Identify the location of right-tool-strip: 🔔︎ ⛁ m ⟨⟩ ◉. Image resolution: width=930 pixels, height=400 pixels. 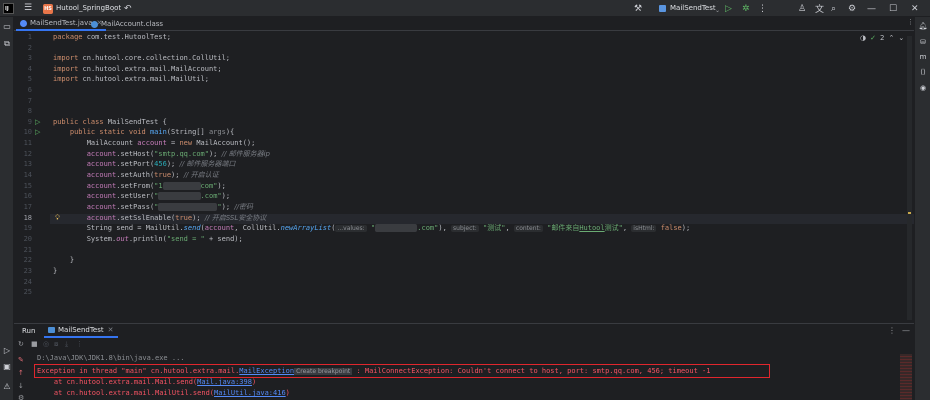
(922, 208).